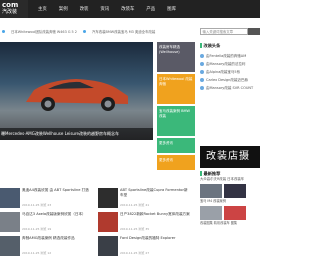  What do you see at coordinates (123, 31) in the screenshot?
I see `ticker-item: 汽车改装BMW改装宝马 M3 奥迪全车改装` at bounding box center [123, 31].